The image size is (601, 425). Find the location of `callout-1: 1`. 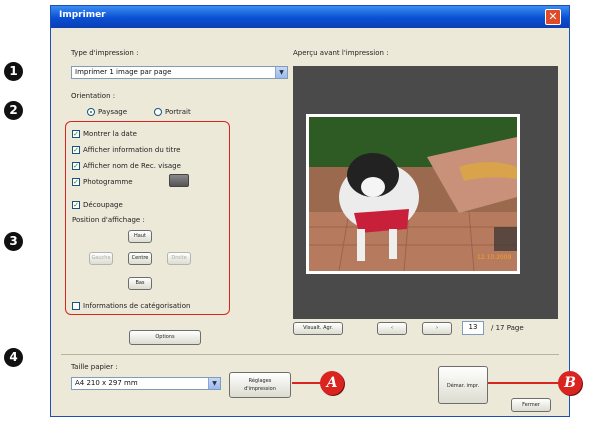

callout-1: 1 is located at coordinates (13, 71).